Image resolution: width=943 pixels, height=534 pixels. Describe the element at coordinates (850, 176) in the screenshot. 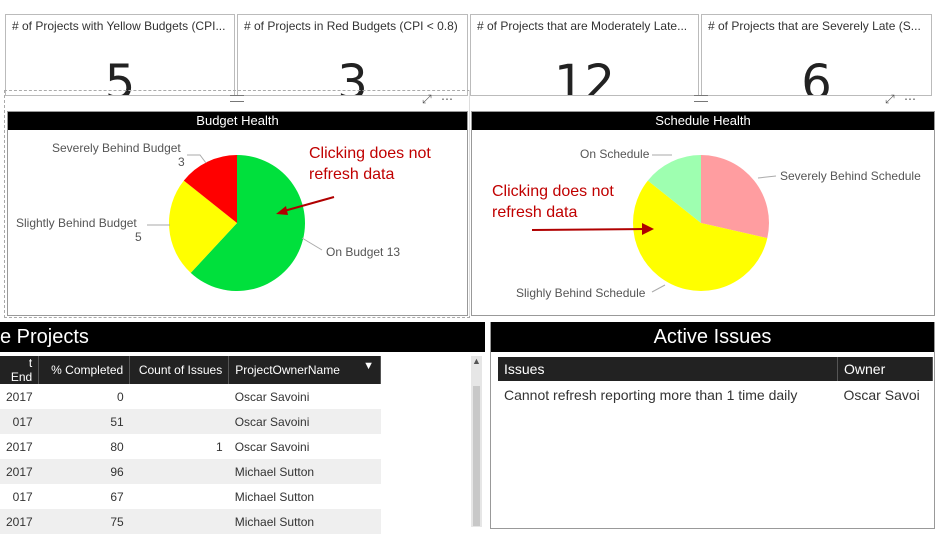

I see `schedule-slice-label: Severely Behind Schedule` at that location.